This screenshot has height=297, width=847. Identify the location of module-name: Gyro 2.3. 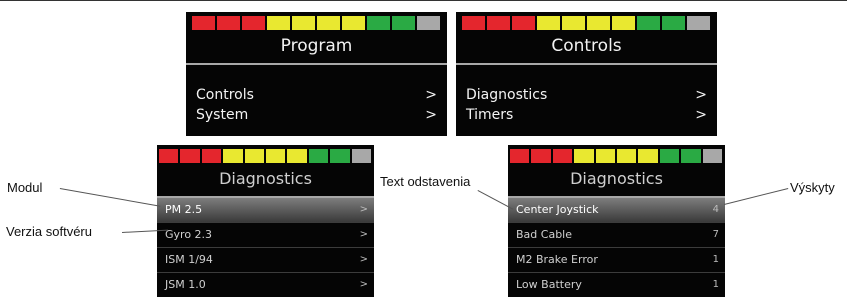
(189, 234).